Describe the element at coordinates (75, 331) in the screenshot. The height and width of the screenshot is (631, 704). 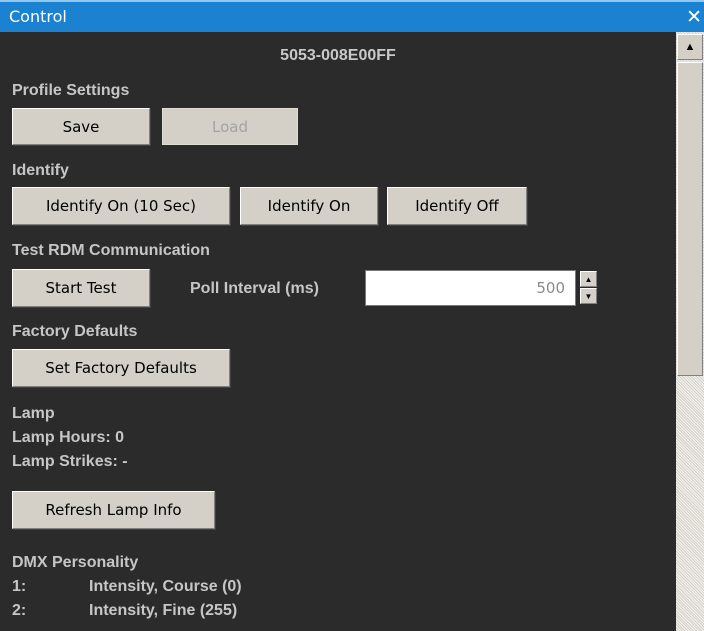
I see `factory-defaults-heading: Factory Defaults` at that location.